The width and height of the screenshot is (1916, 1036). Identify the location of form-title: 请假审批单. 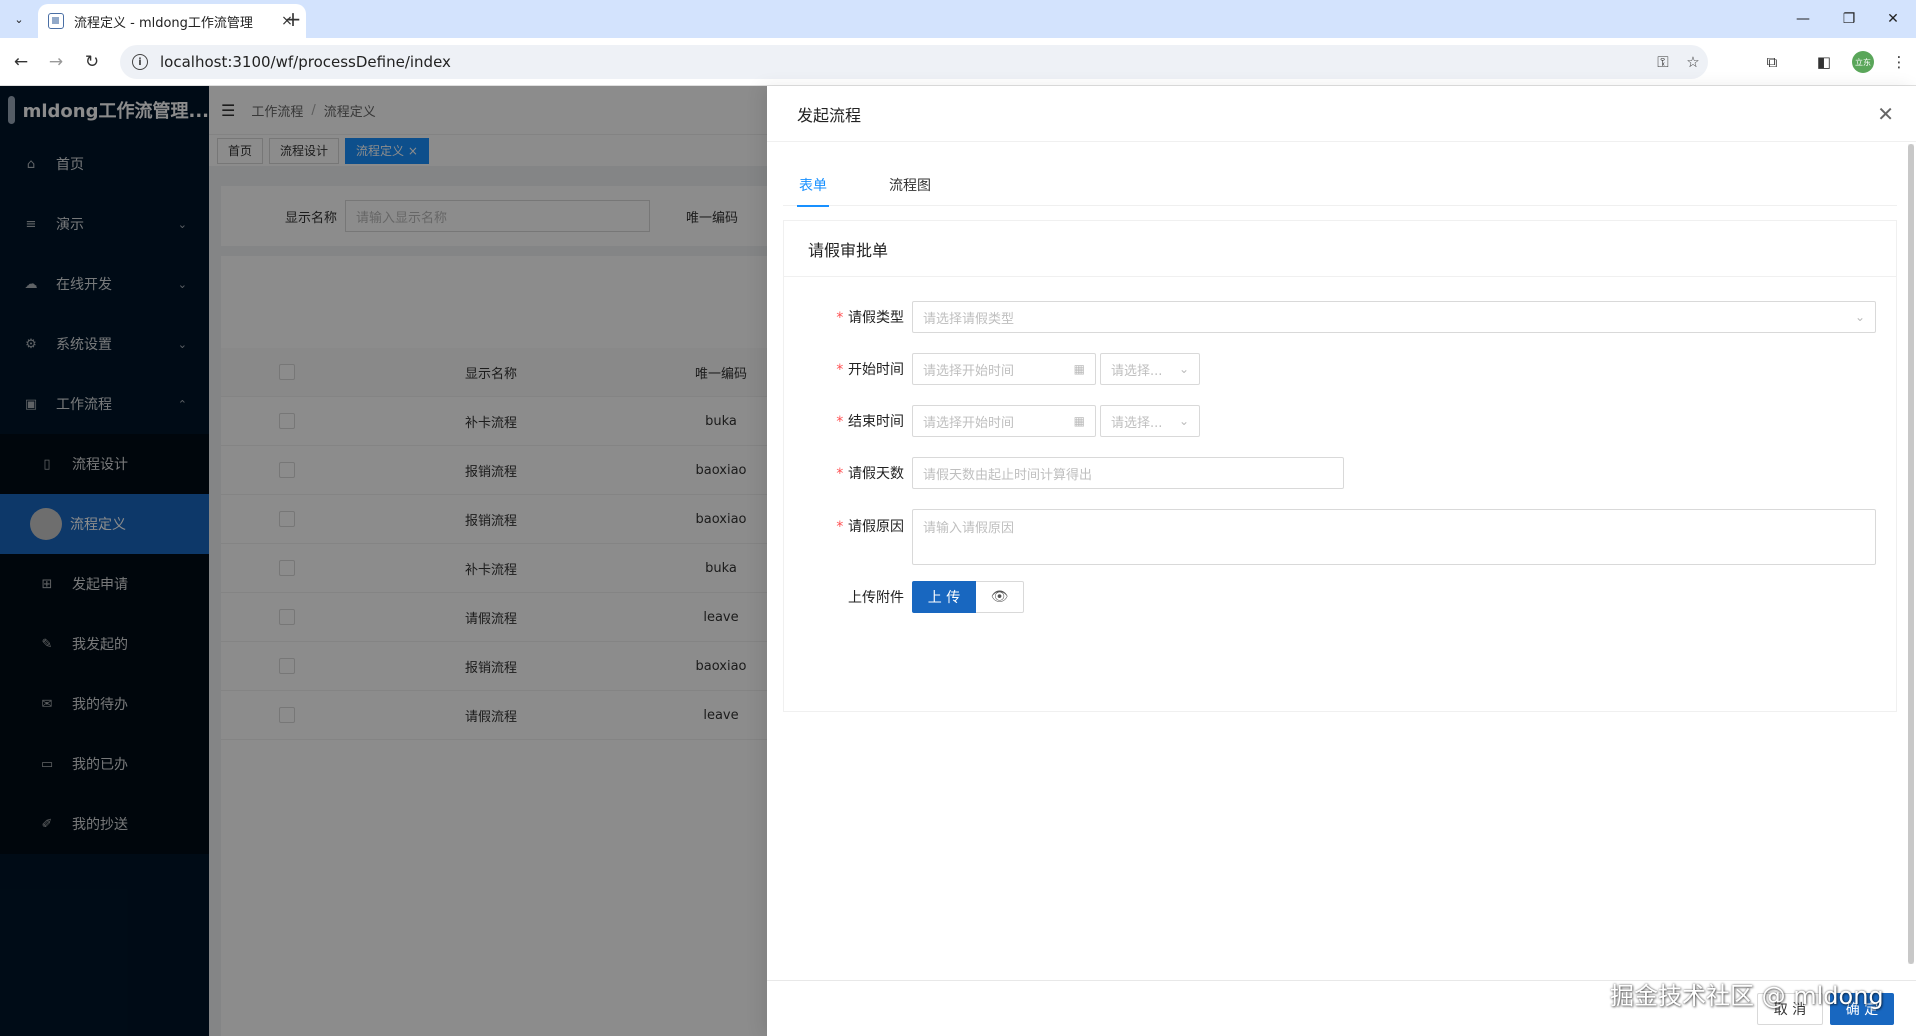
(1340, 249).